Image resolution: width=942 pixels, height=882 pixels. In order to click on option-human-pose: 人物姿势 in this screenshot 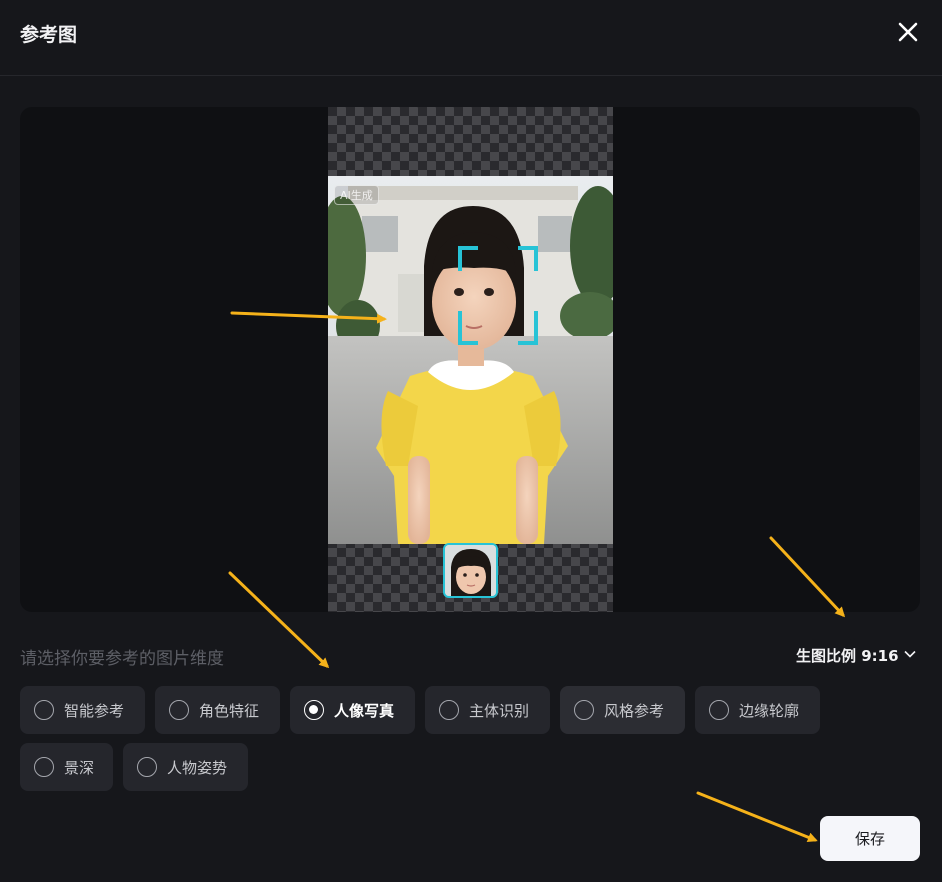, I will do `click(185, 767)`.